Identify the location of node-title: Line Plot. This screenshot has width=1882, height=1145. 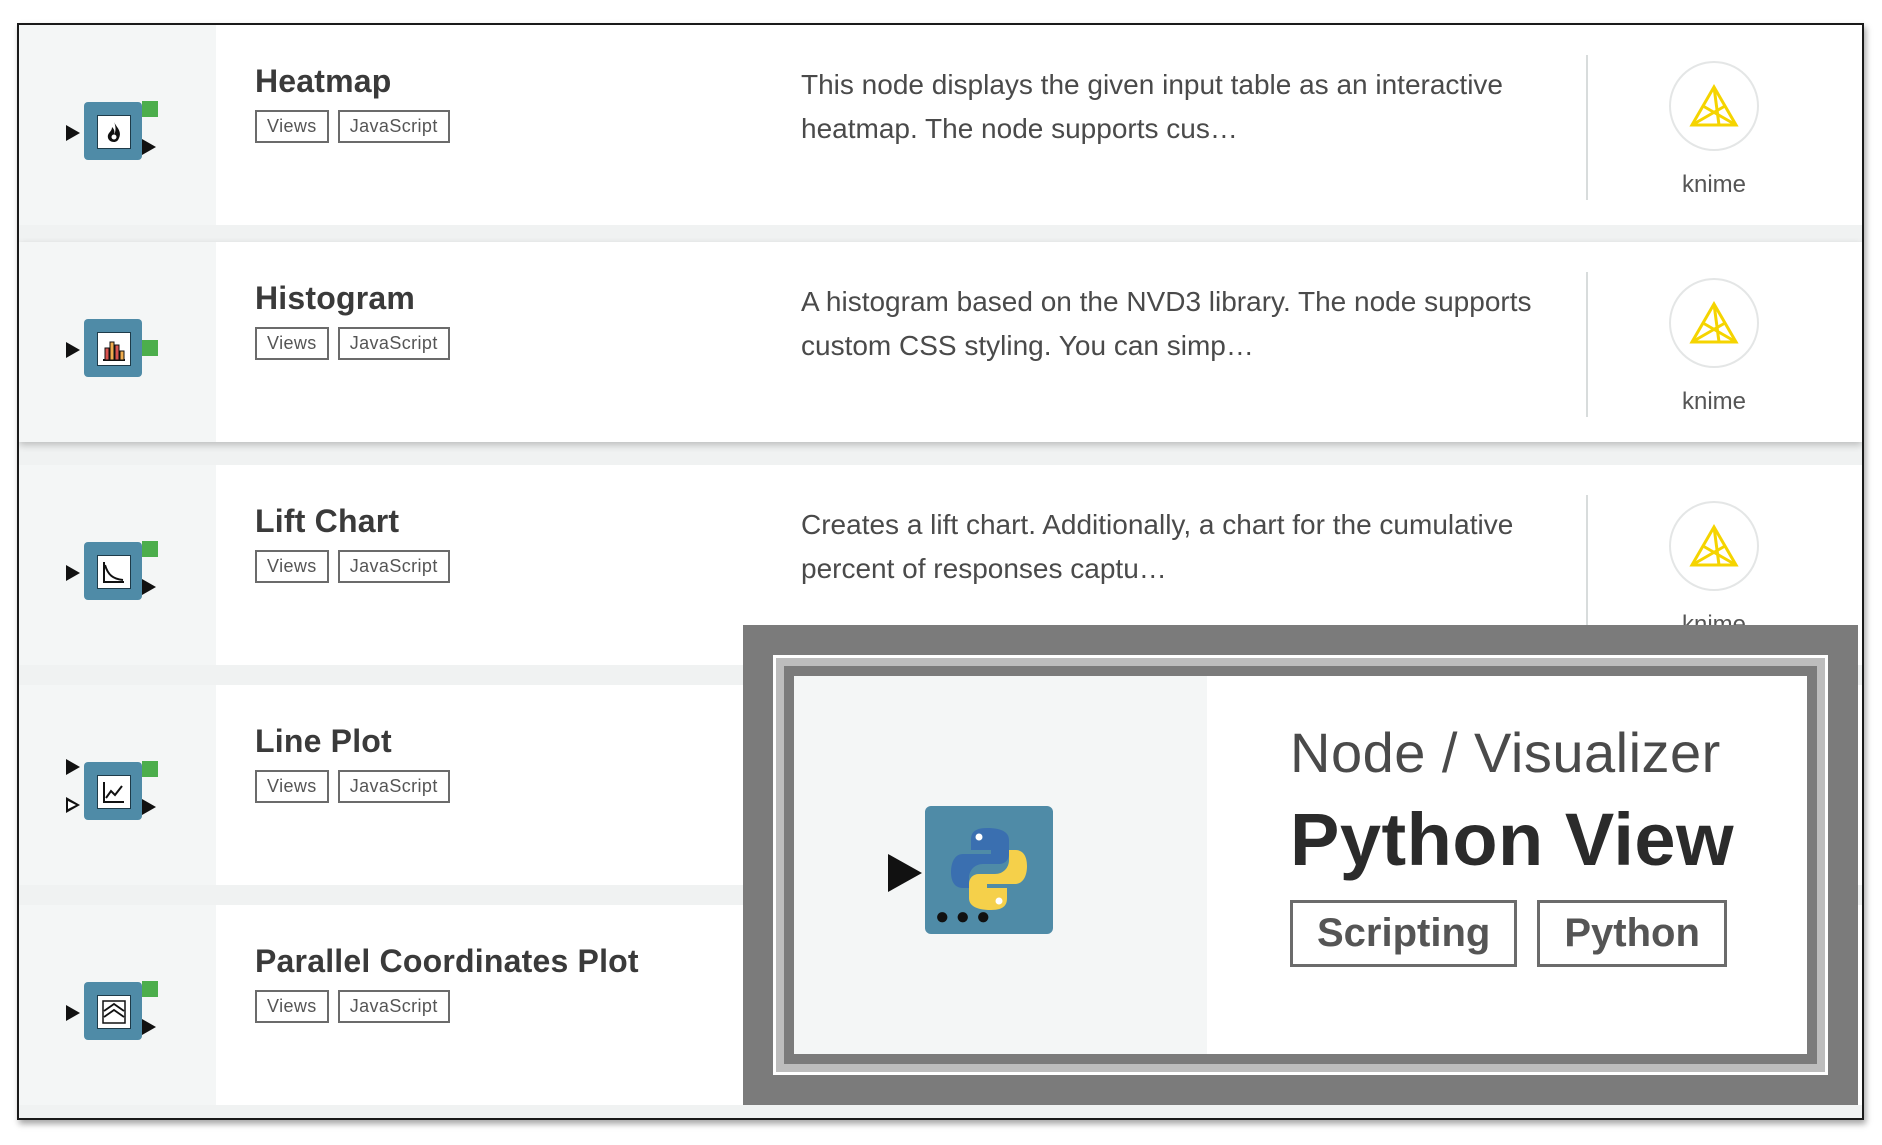
(352, 741).